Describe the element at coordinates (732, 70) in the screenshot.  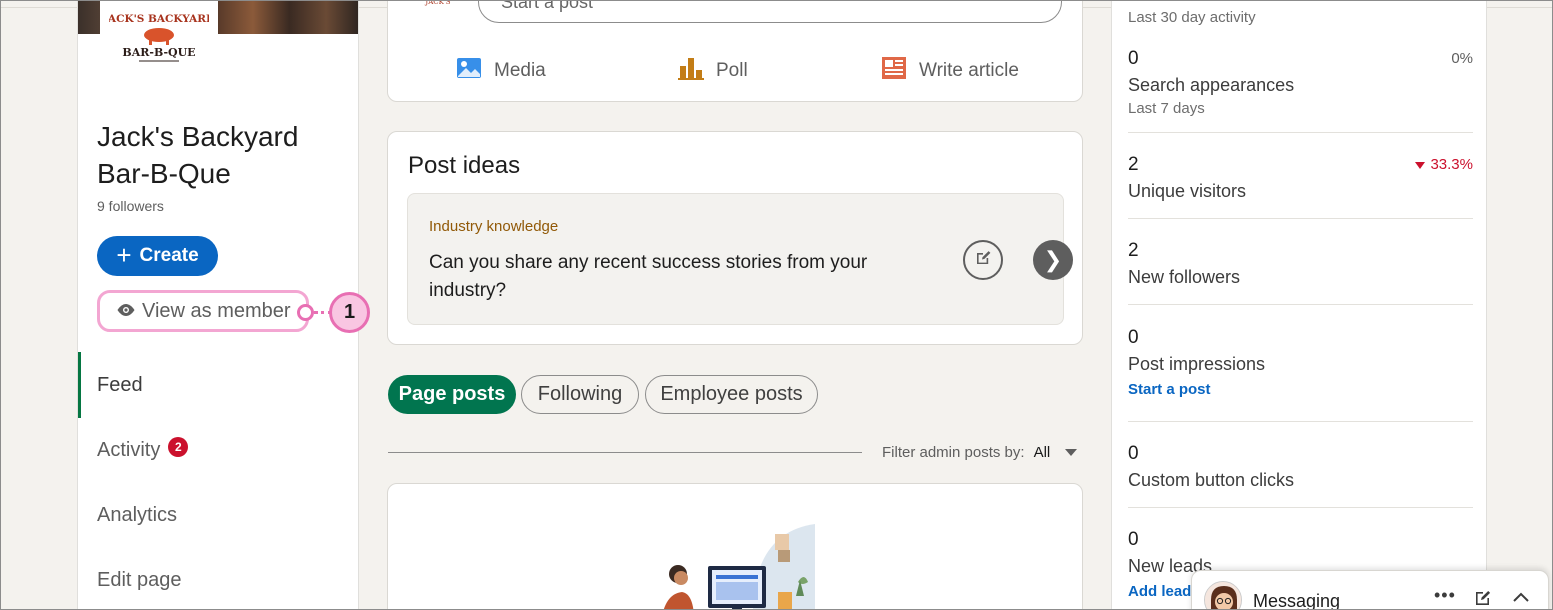
I see `poll-label: Poll` at that location.